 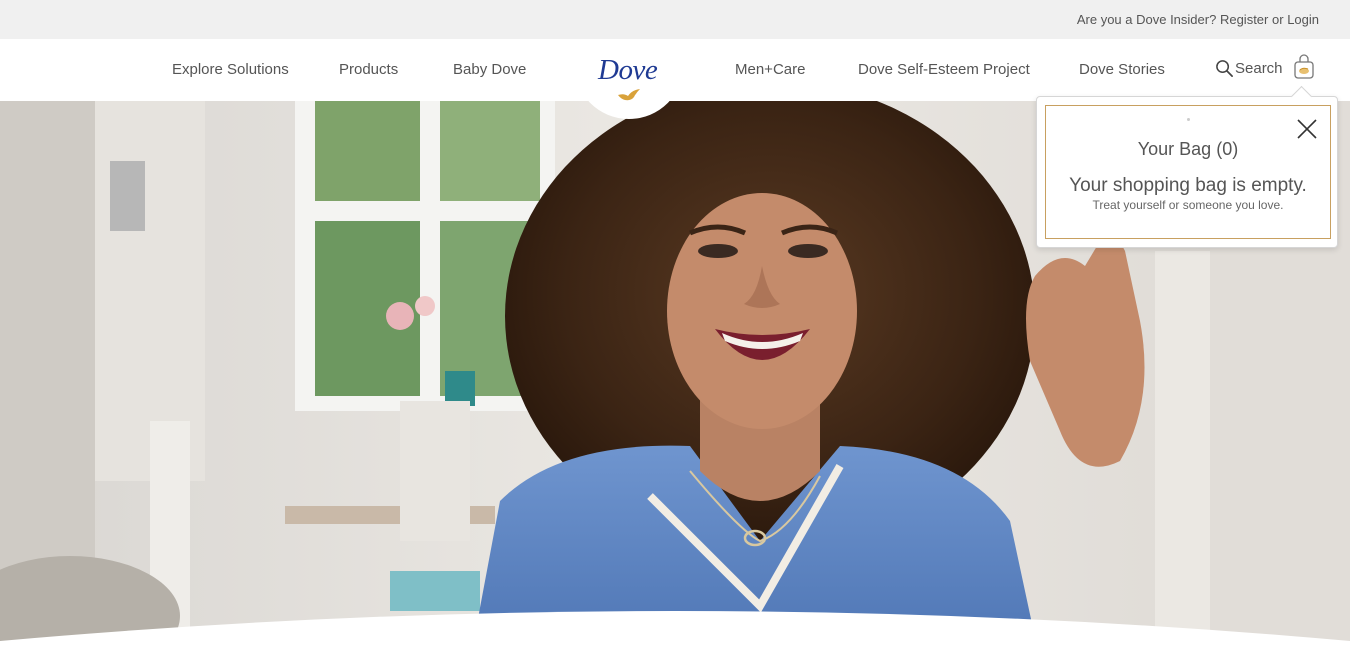 I want to click on register-link: Register, so click(x=1244, y=19).